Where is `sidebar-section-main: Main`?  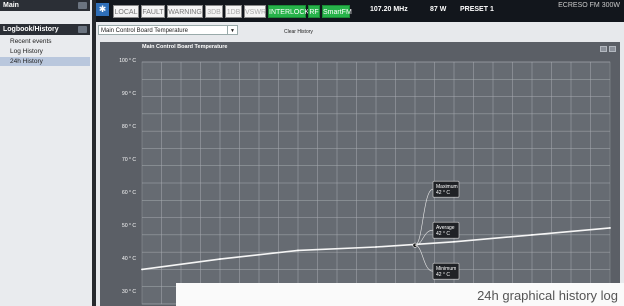 sidebar-section-main: Main is located at coordinates (45, 5).